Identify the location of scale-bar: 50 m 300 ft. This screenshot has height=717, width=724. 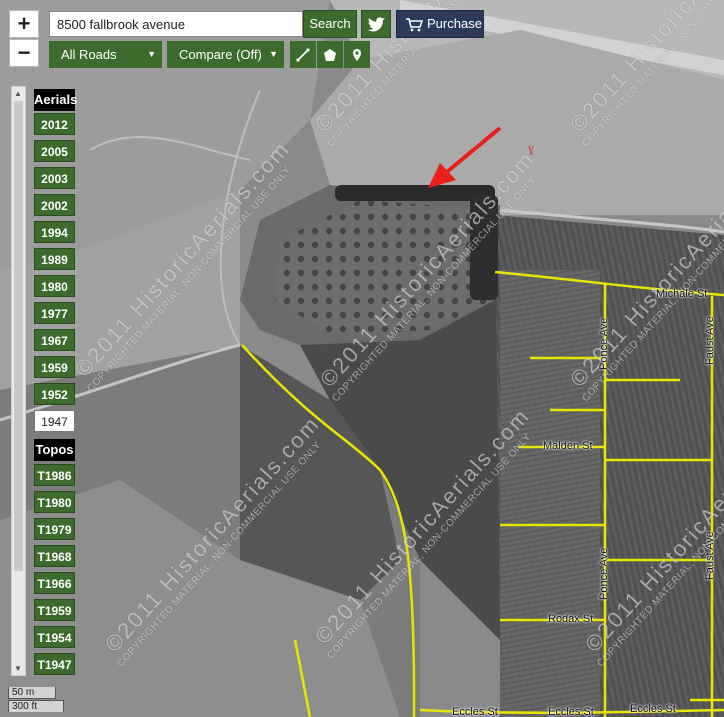
(36, 700).